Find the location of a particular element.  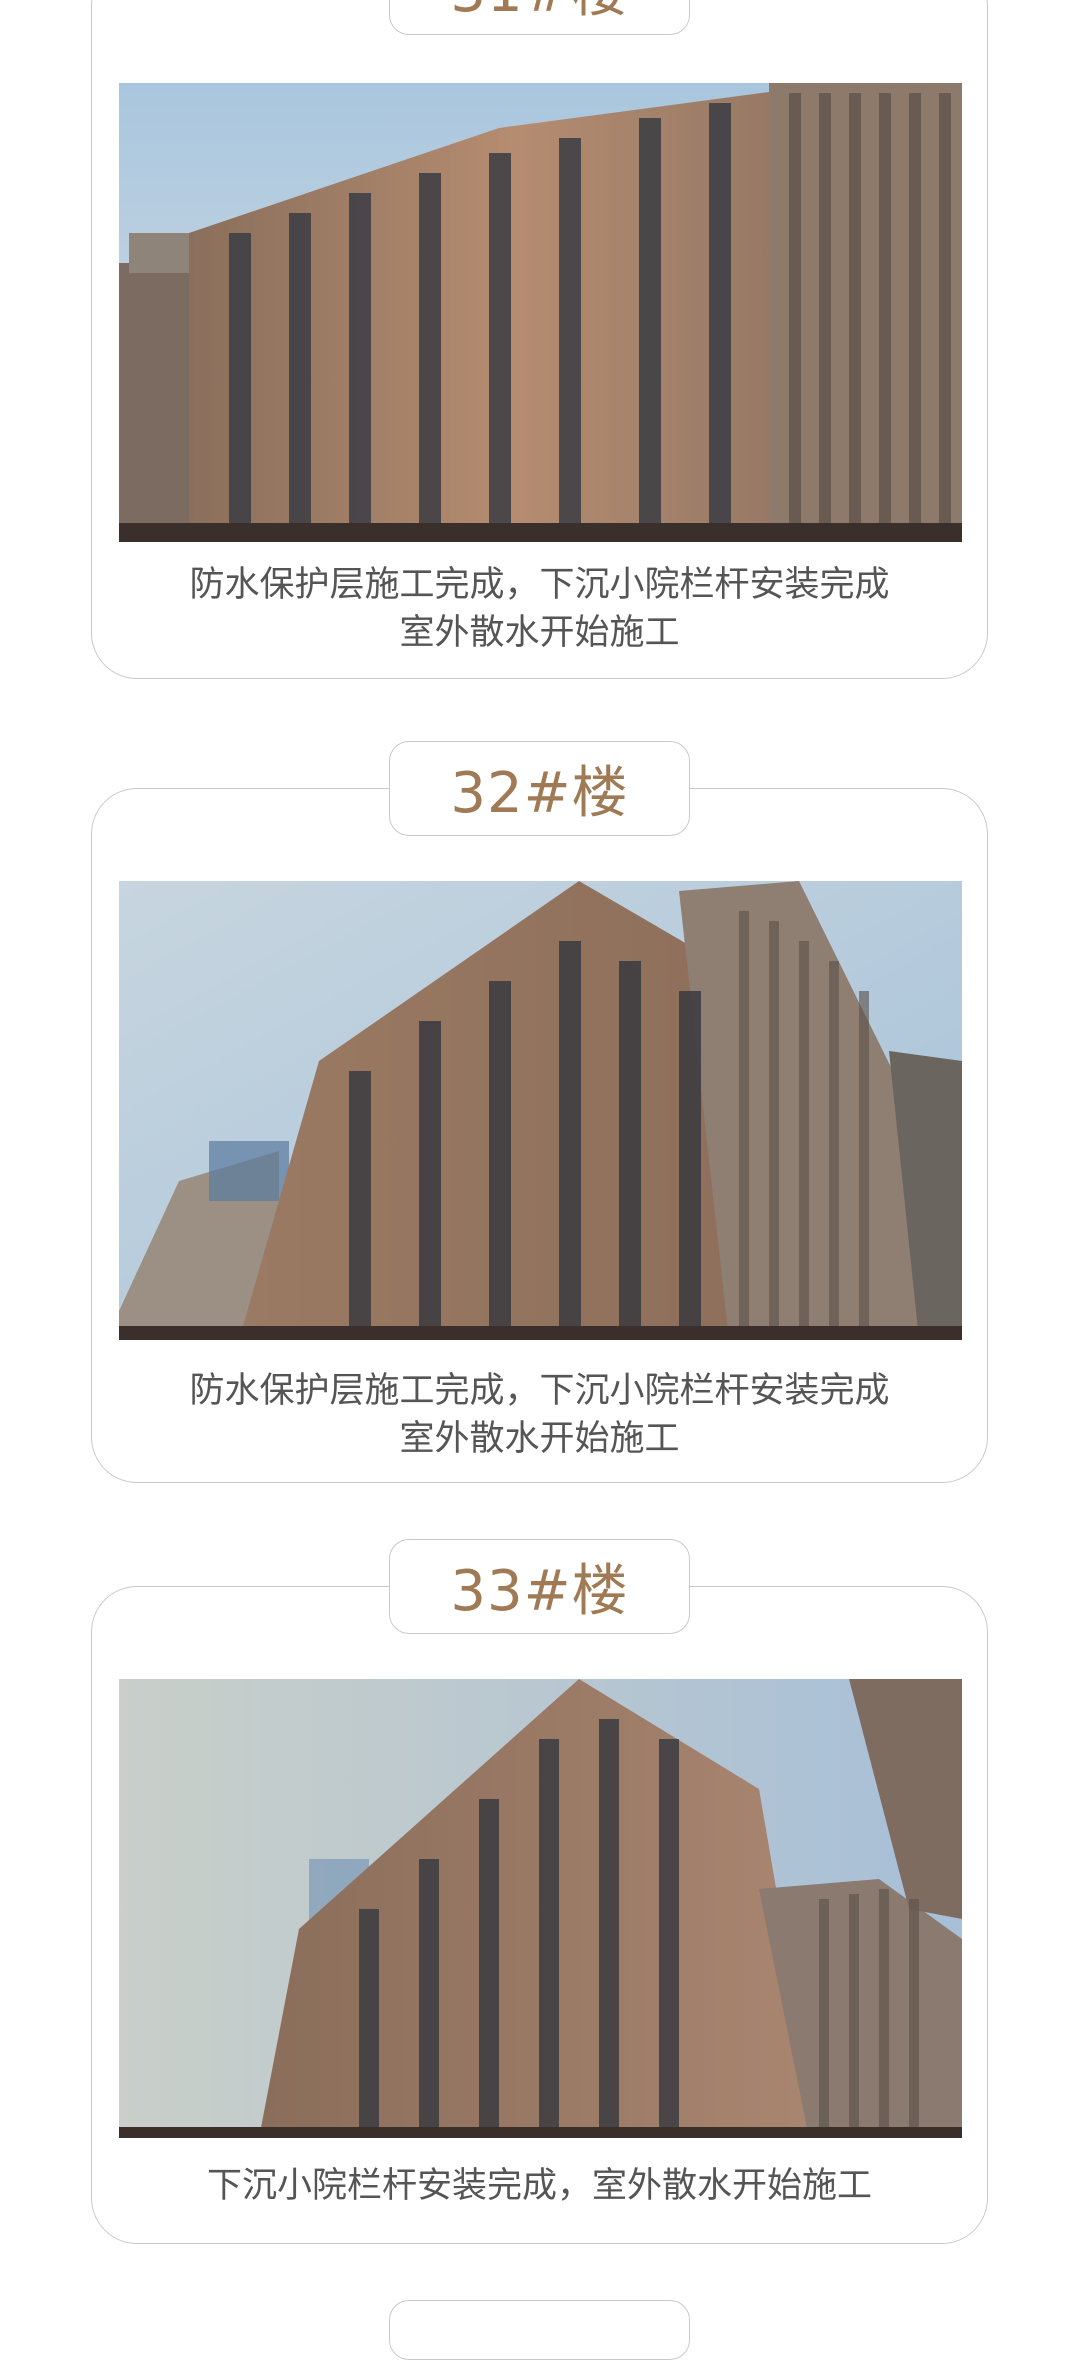

building-tag-32: 32#楼 is located at coordinates (539, 788).